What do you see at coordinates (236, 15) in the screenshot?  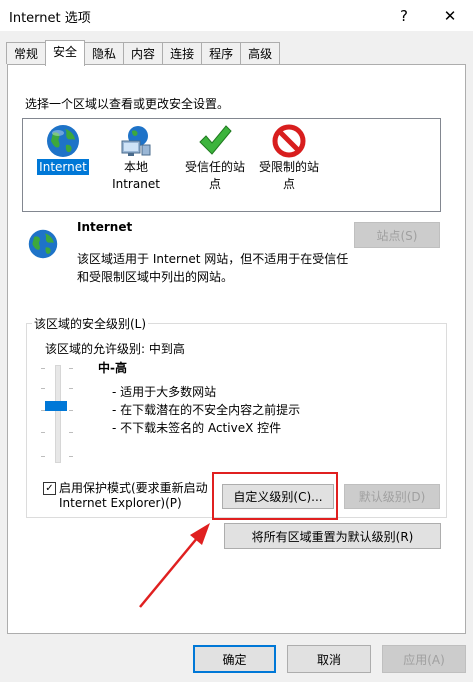 I see `title-bar: Internet 选项 ? ✕` at bounding box center [236, 15].